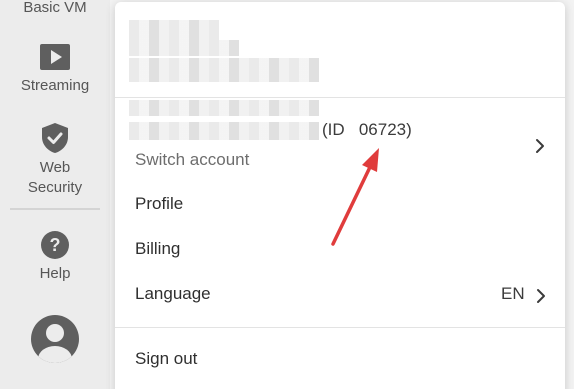 The height and width of the screenshot is (389, 574). What do you see at coordinates (513, 293) in the screenshot?
I see `language-value: EN` at bounding box center [513, 293].